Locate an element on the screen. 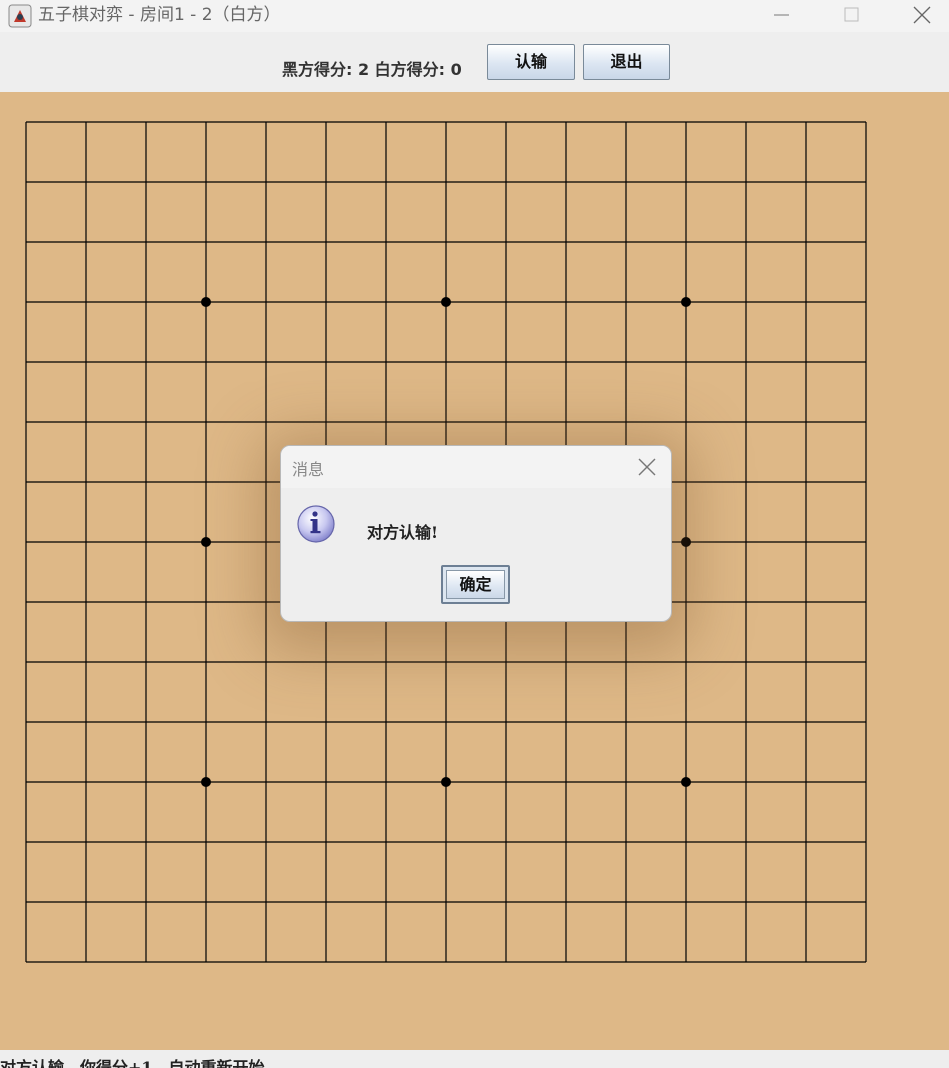 The image size is (949, 1068). ok-button: 确定 is located at coordinates (475, 584).